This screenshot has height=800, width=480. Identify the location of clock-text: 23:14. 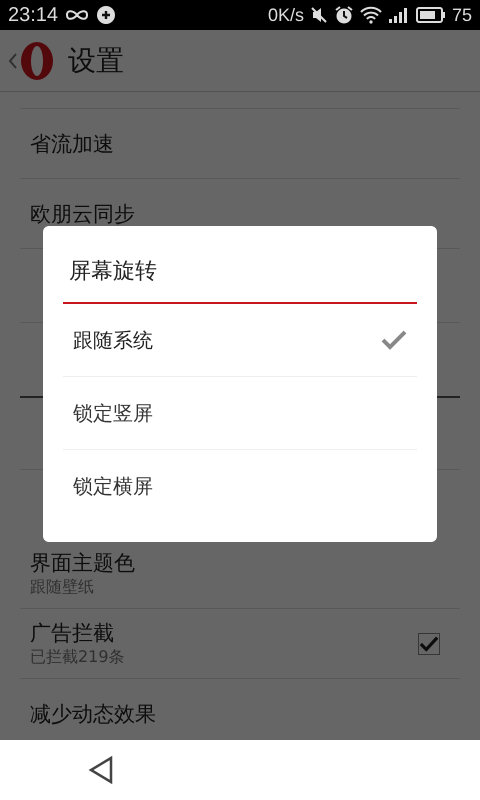
(33, 15).